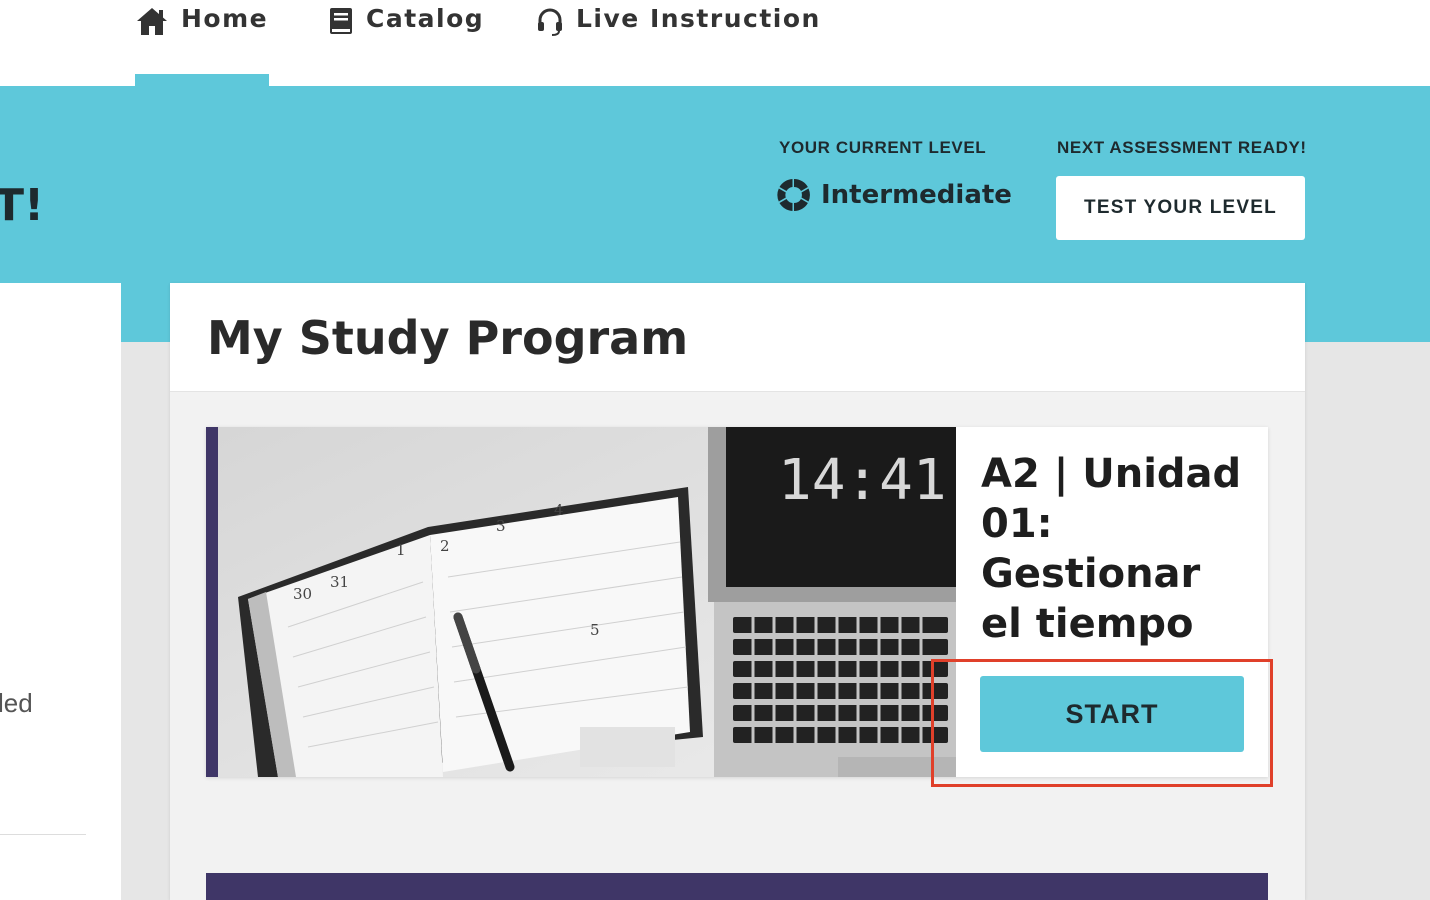 The width and height of the screenshot is (1430, 900). I want to click on nav-live-label: Live Instruction, so click(698, 18).